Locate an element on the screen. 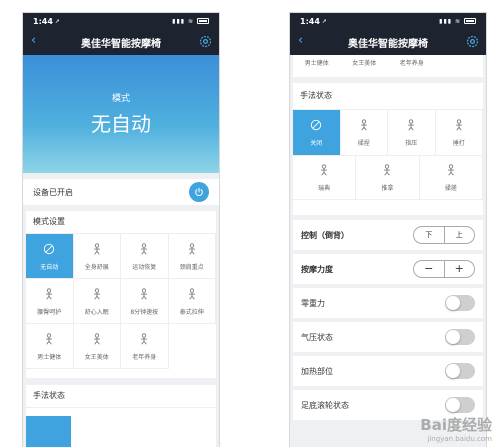  grid-item: 揉搓 is located at coordinates (451, 178).